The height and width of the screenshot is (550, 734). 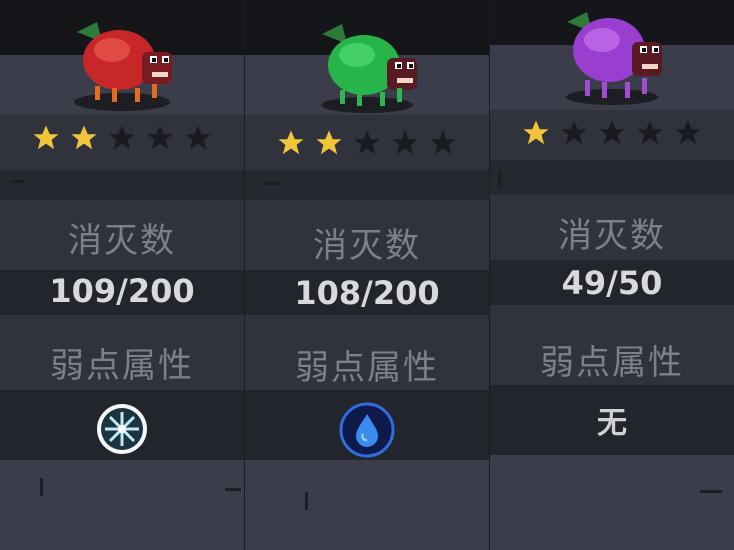 What do you see at coordinates (123, 66) in the screenshot?
I see `red-shell-crab-sprite` at bounding box center [123, 66].